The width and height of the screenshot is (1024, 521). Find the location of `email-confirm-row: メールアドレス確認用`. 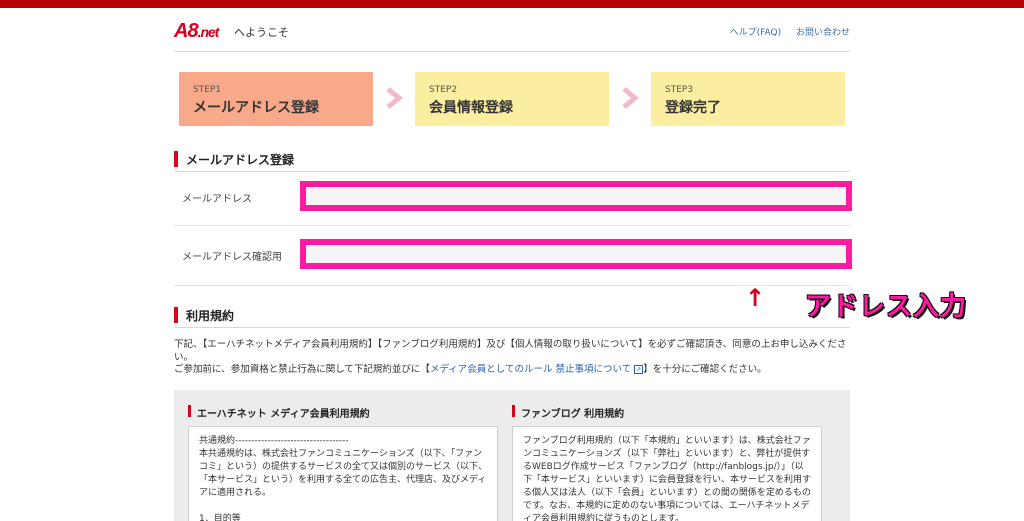

email-confirm-row: メールアドレス確認用 is located at coordinates (513, 256).